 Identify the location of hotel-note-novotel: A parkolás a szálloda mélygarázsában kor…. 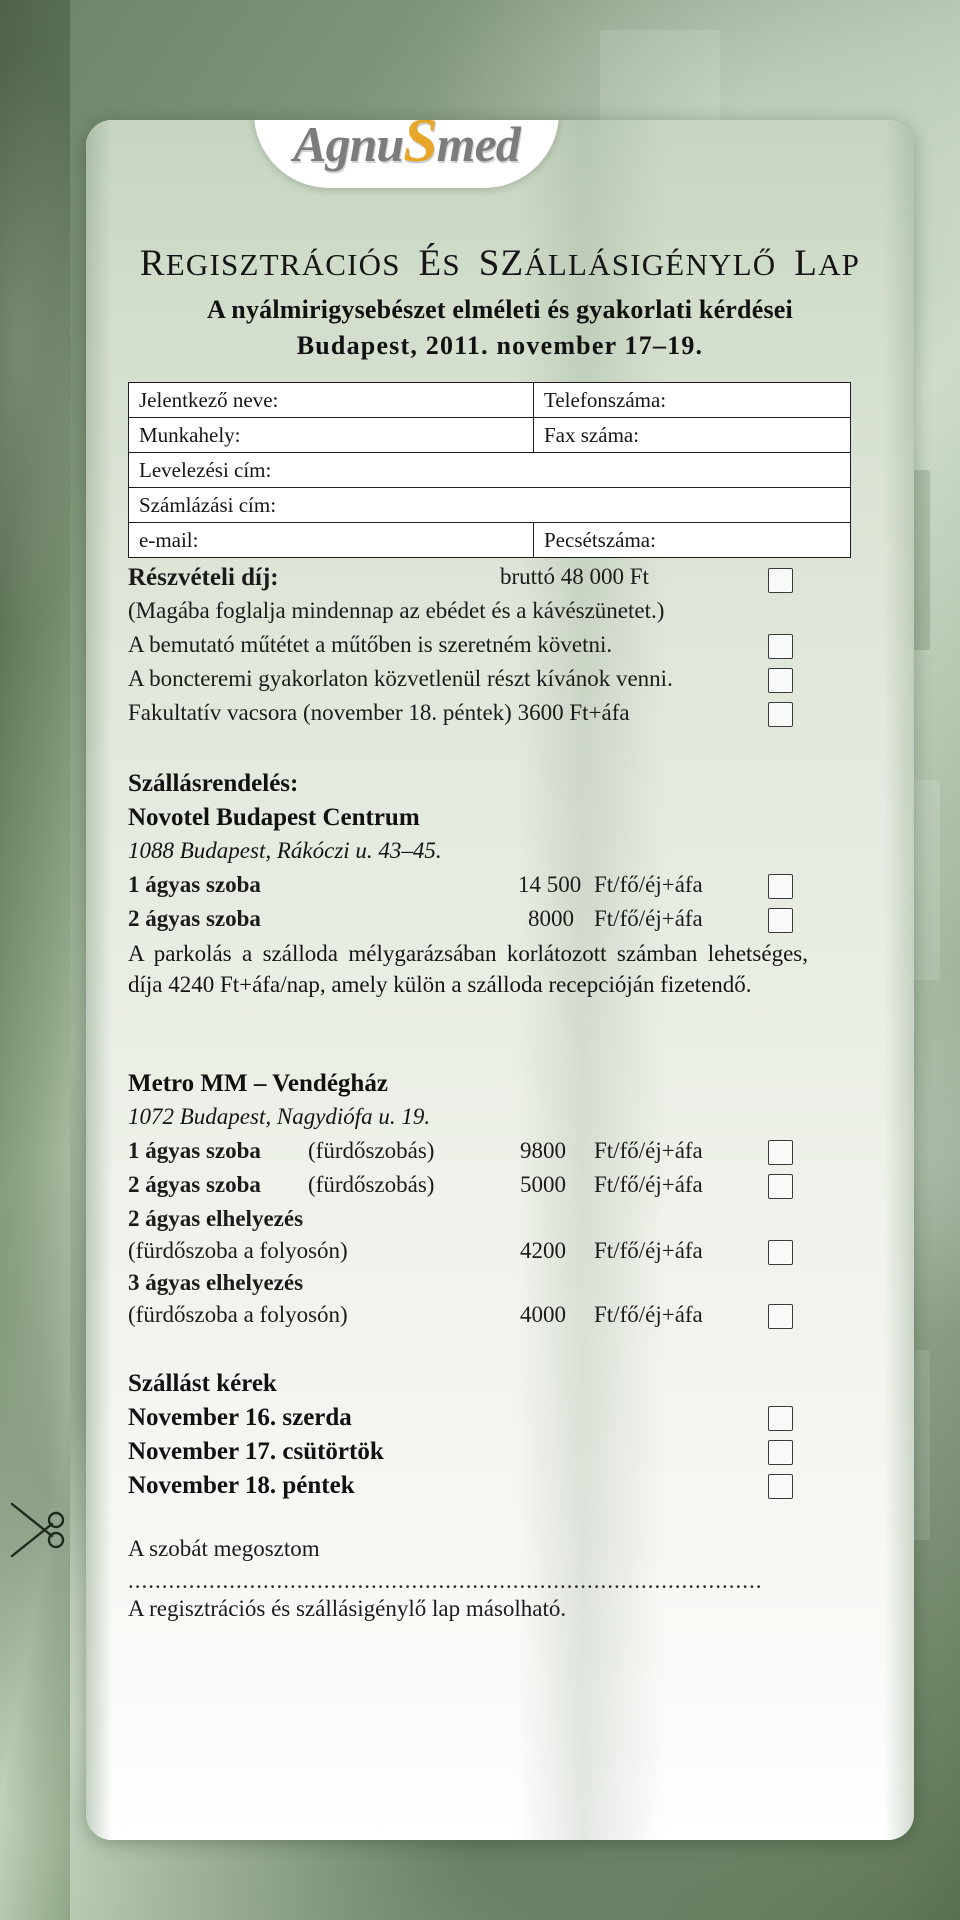
(468, 969).